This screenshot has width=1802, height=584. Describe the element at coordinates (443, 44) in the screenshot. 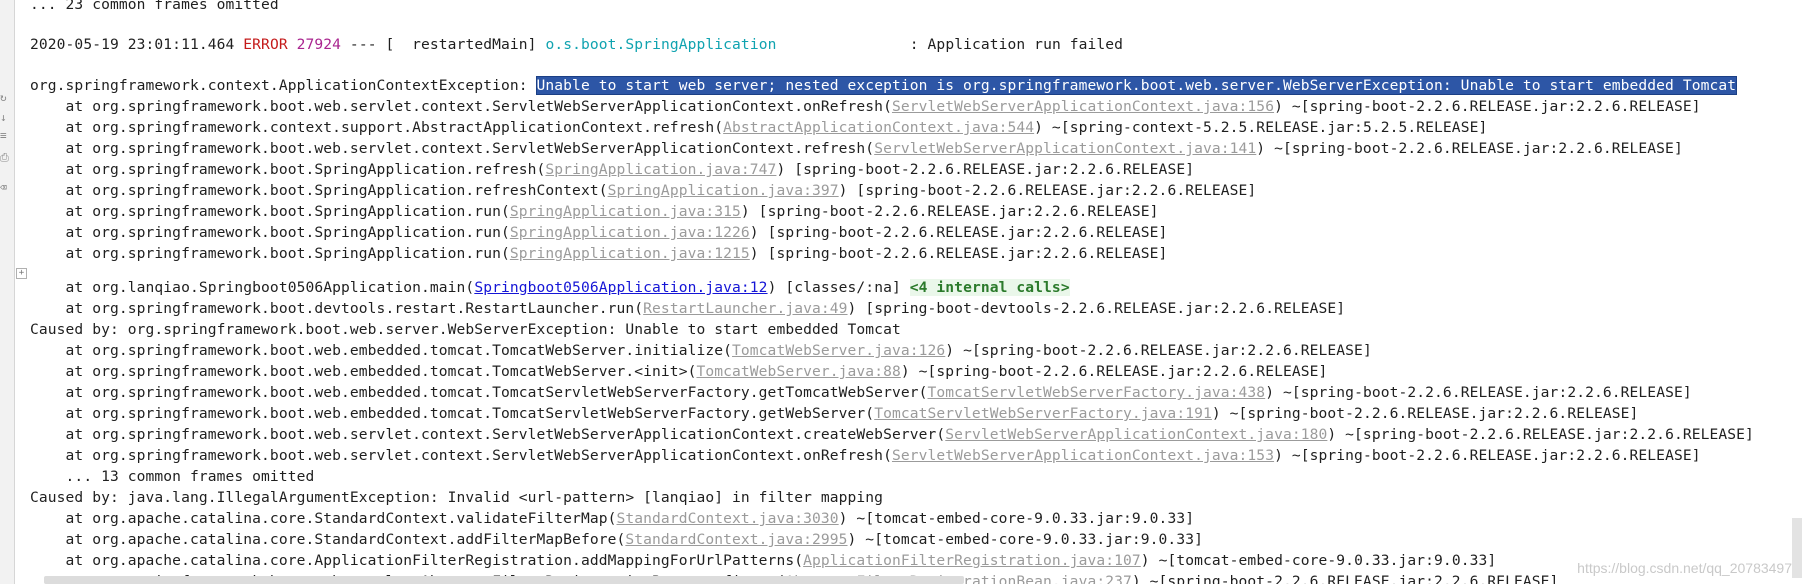

I see `log-thread: --- [ restartedMain]` at that location.